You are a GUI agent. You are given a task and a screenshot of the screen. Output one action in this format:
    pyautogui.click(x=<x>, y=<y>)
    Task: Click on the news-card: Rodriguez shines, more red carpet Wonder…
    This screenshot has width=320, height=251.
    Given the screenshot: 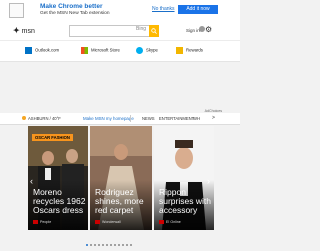 What is the action you would take?
    pyautogui.click(x=121, y=178)
    